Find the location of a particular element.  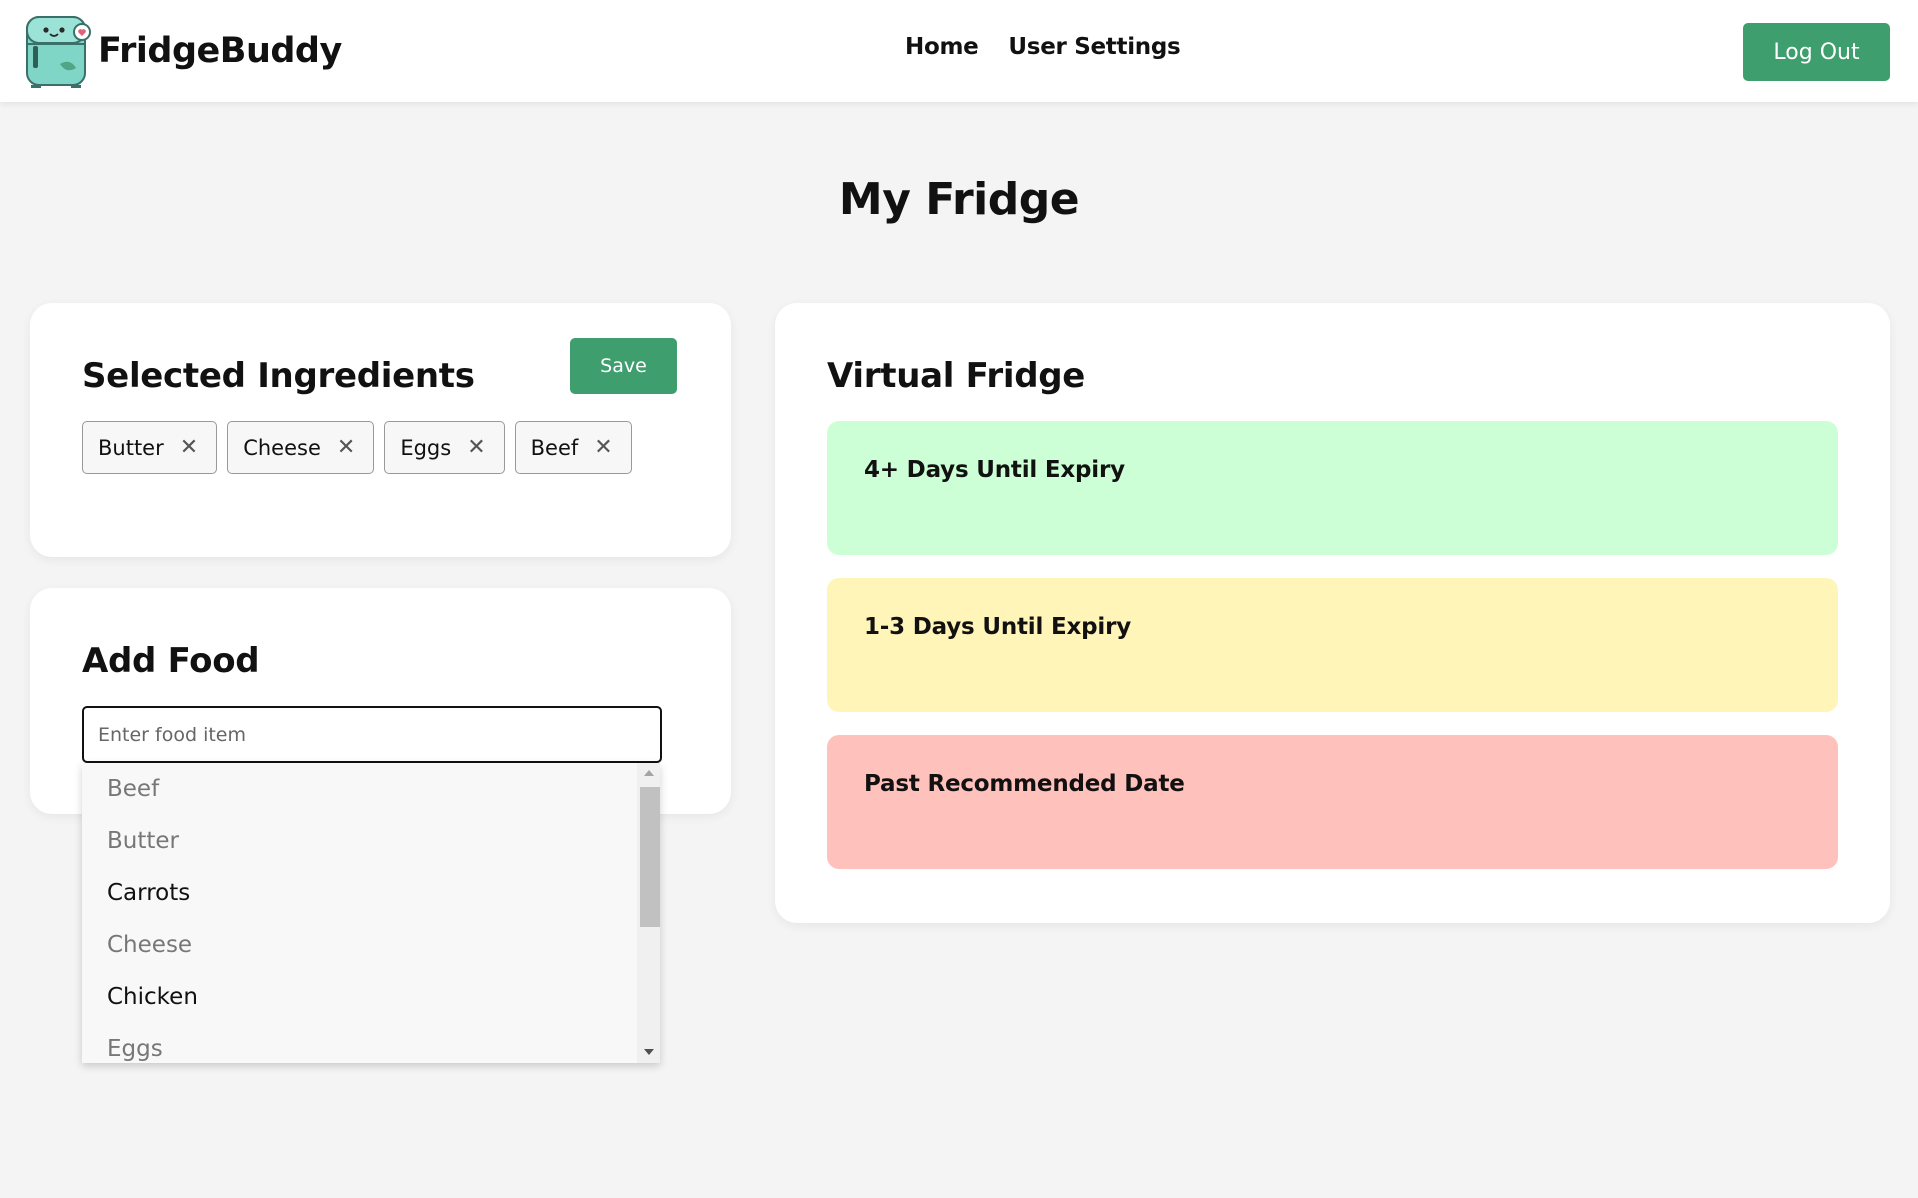

selected-ingredients-title: Selected Ingredients is located at coordinates (278, 376).